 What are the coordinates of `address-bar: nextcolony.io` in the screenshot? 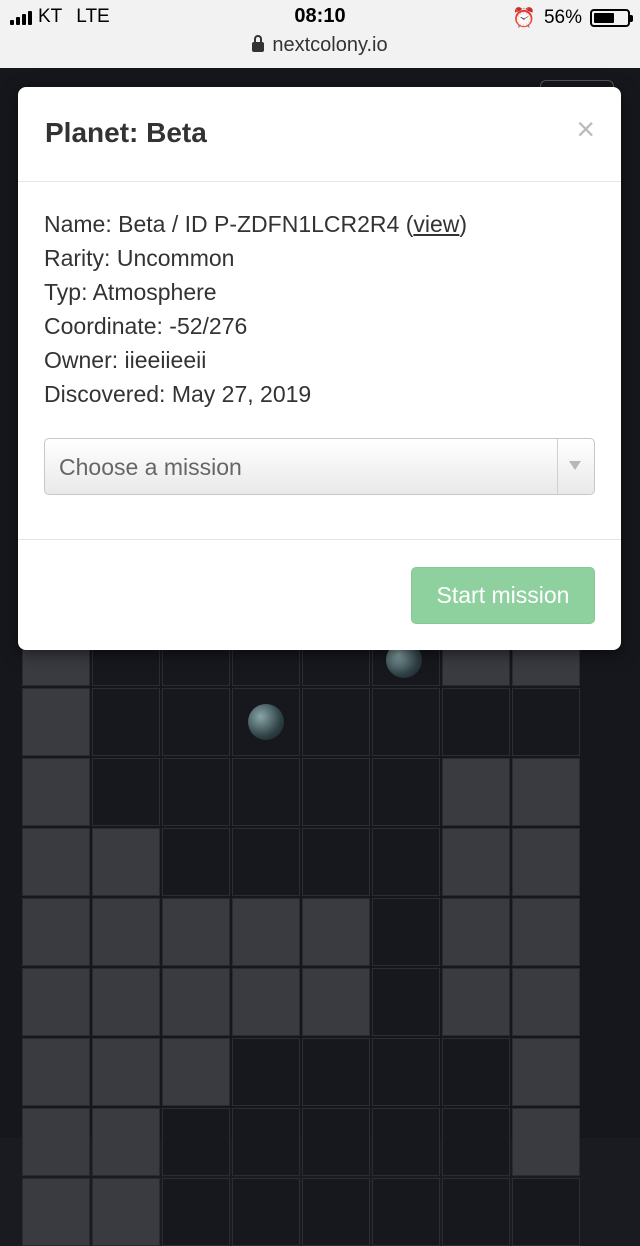 It's located at (320, 45).